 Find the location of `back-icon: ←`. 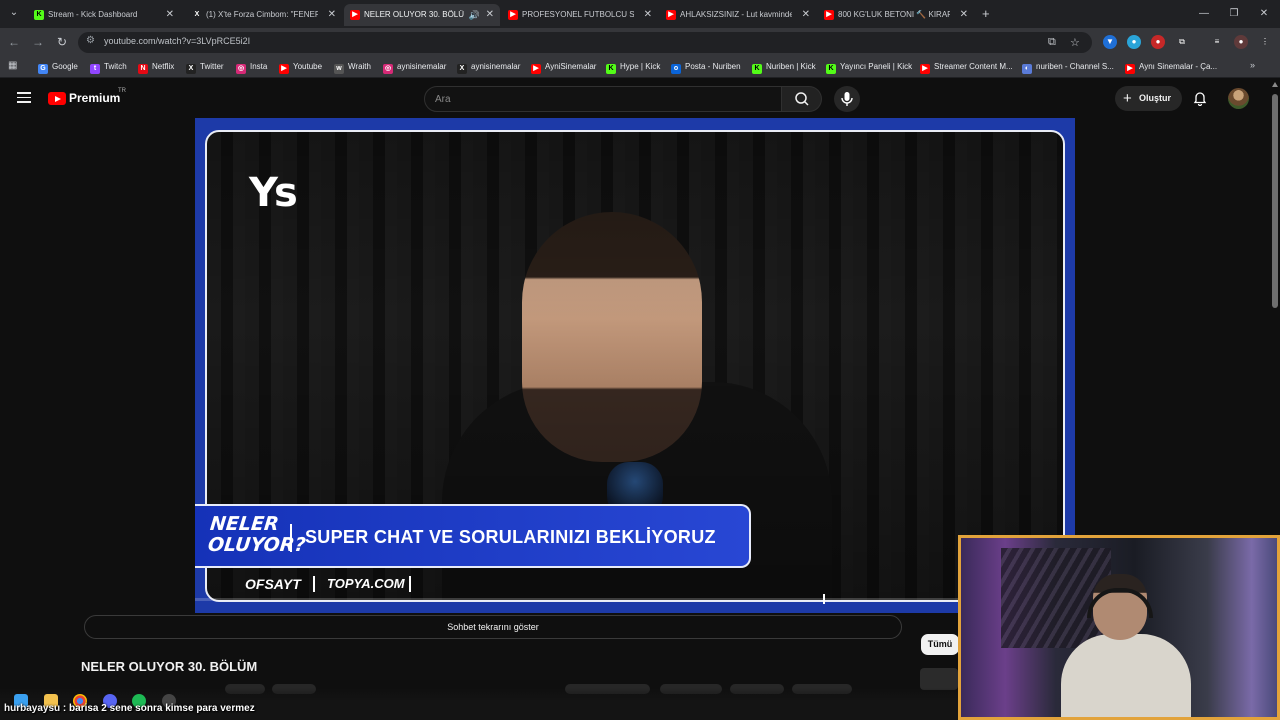

back-icon: ← is located at coordinates (14, 42).